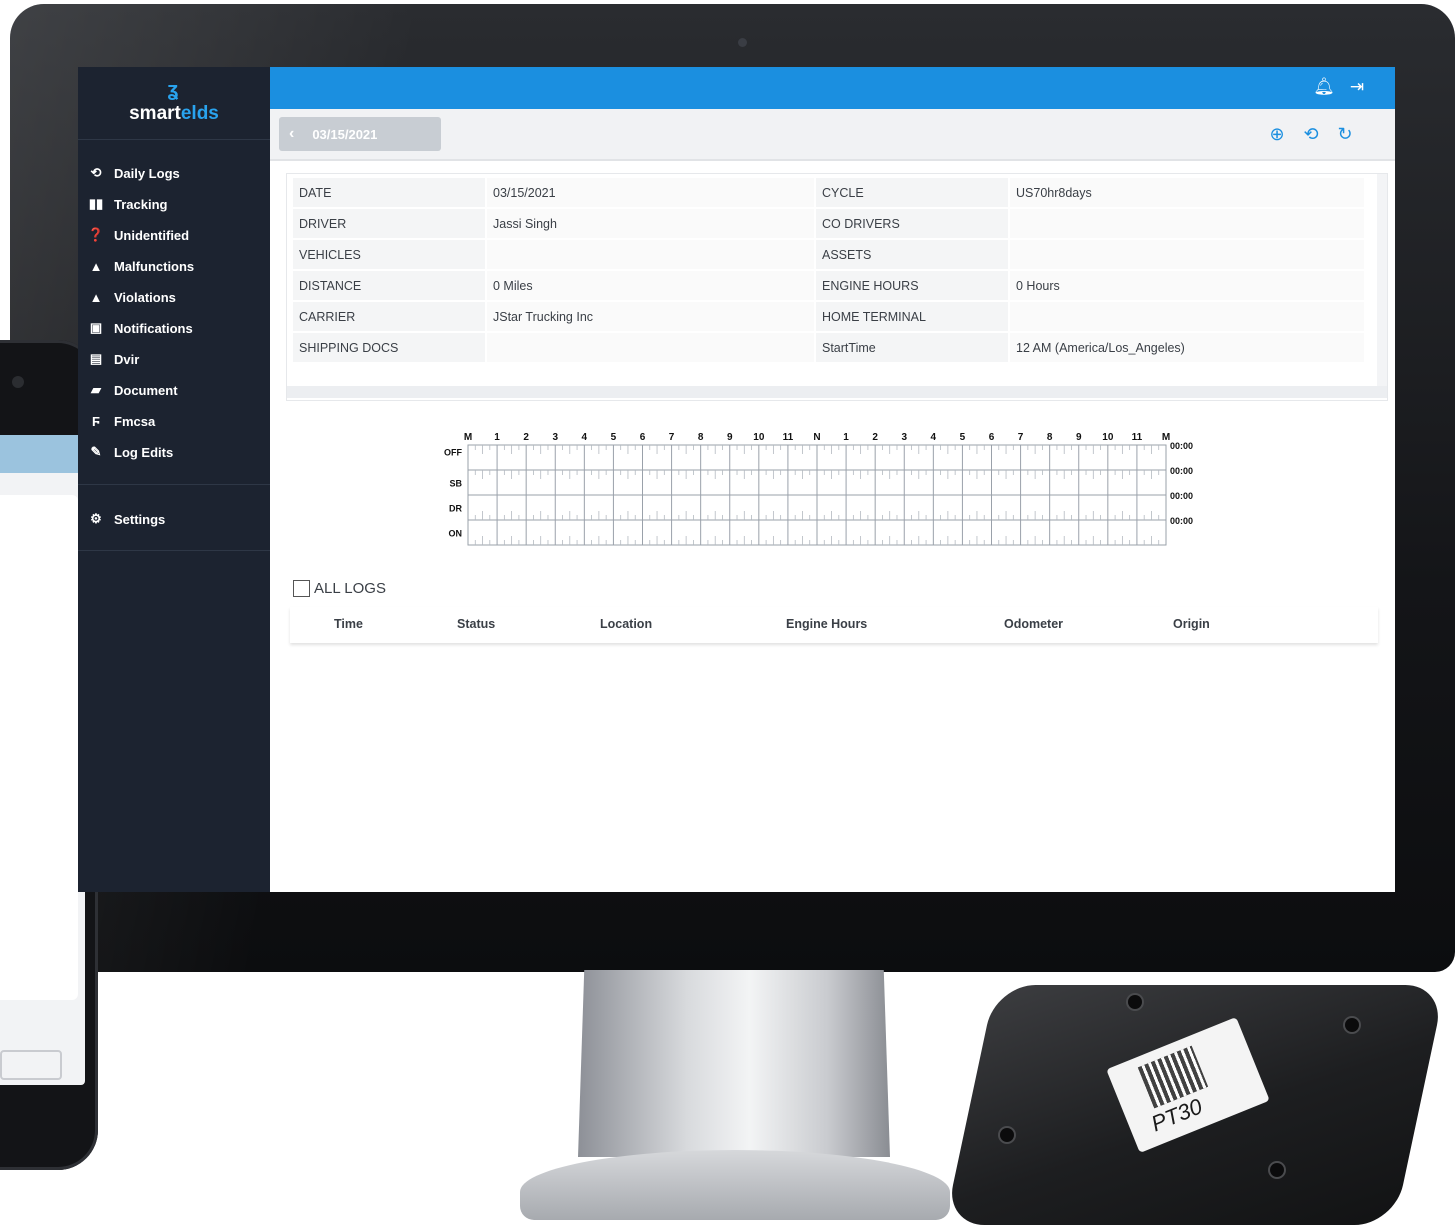 The image size is (1455, 1225). I want to click on sidebar-item-label: Unidentified, so click(152, 235).